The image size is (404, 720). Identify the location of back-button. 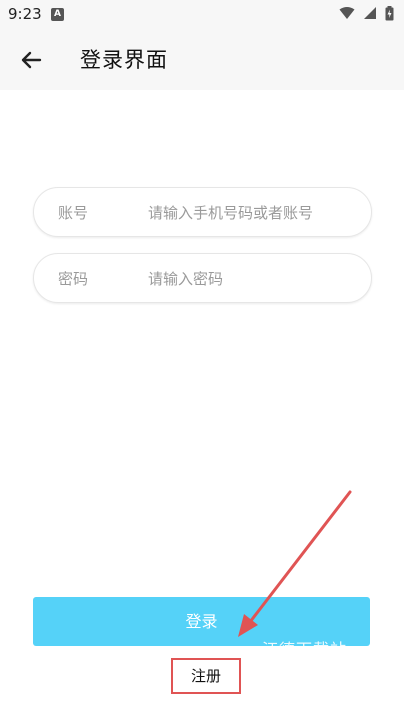
(31, 60).